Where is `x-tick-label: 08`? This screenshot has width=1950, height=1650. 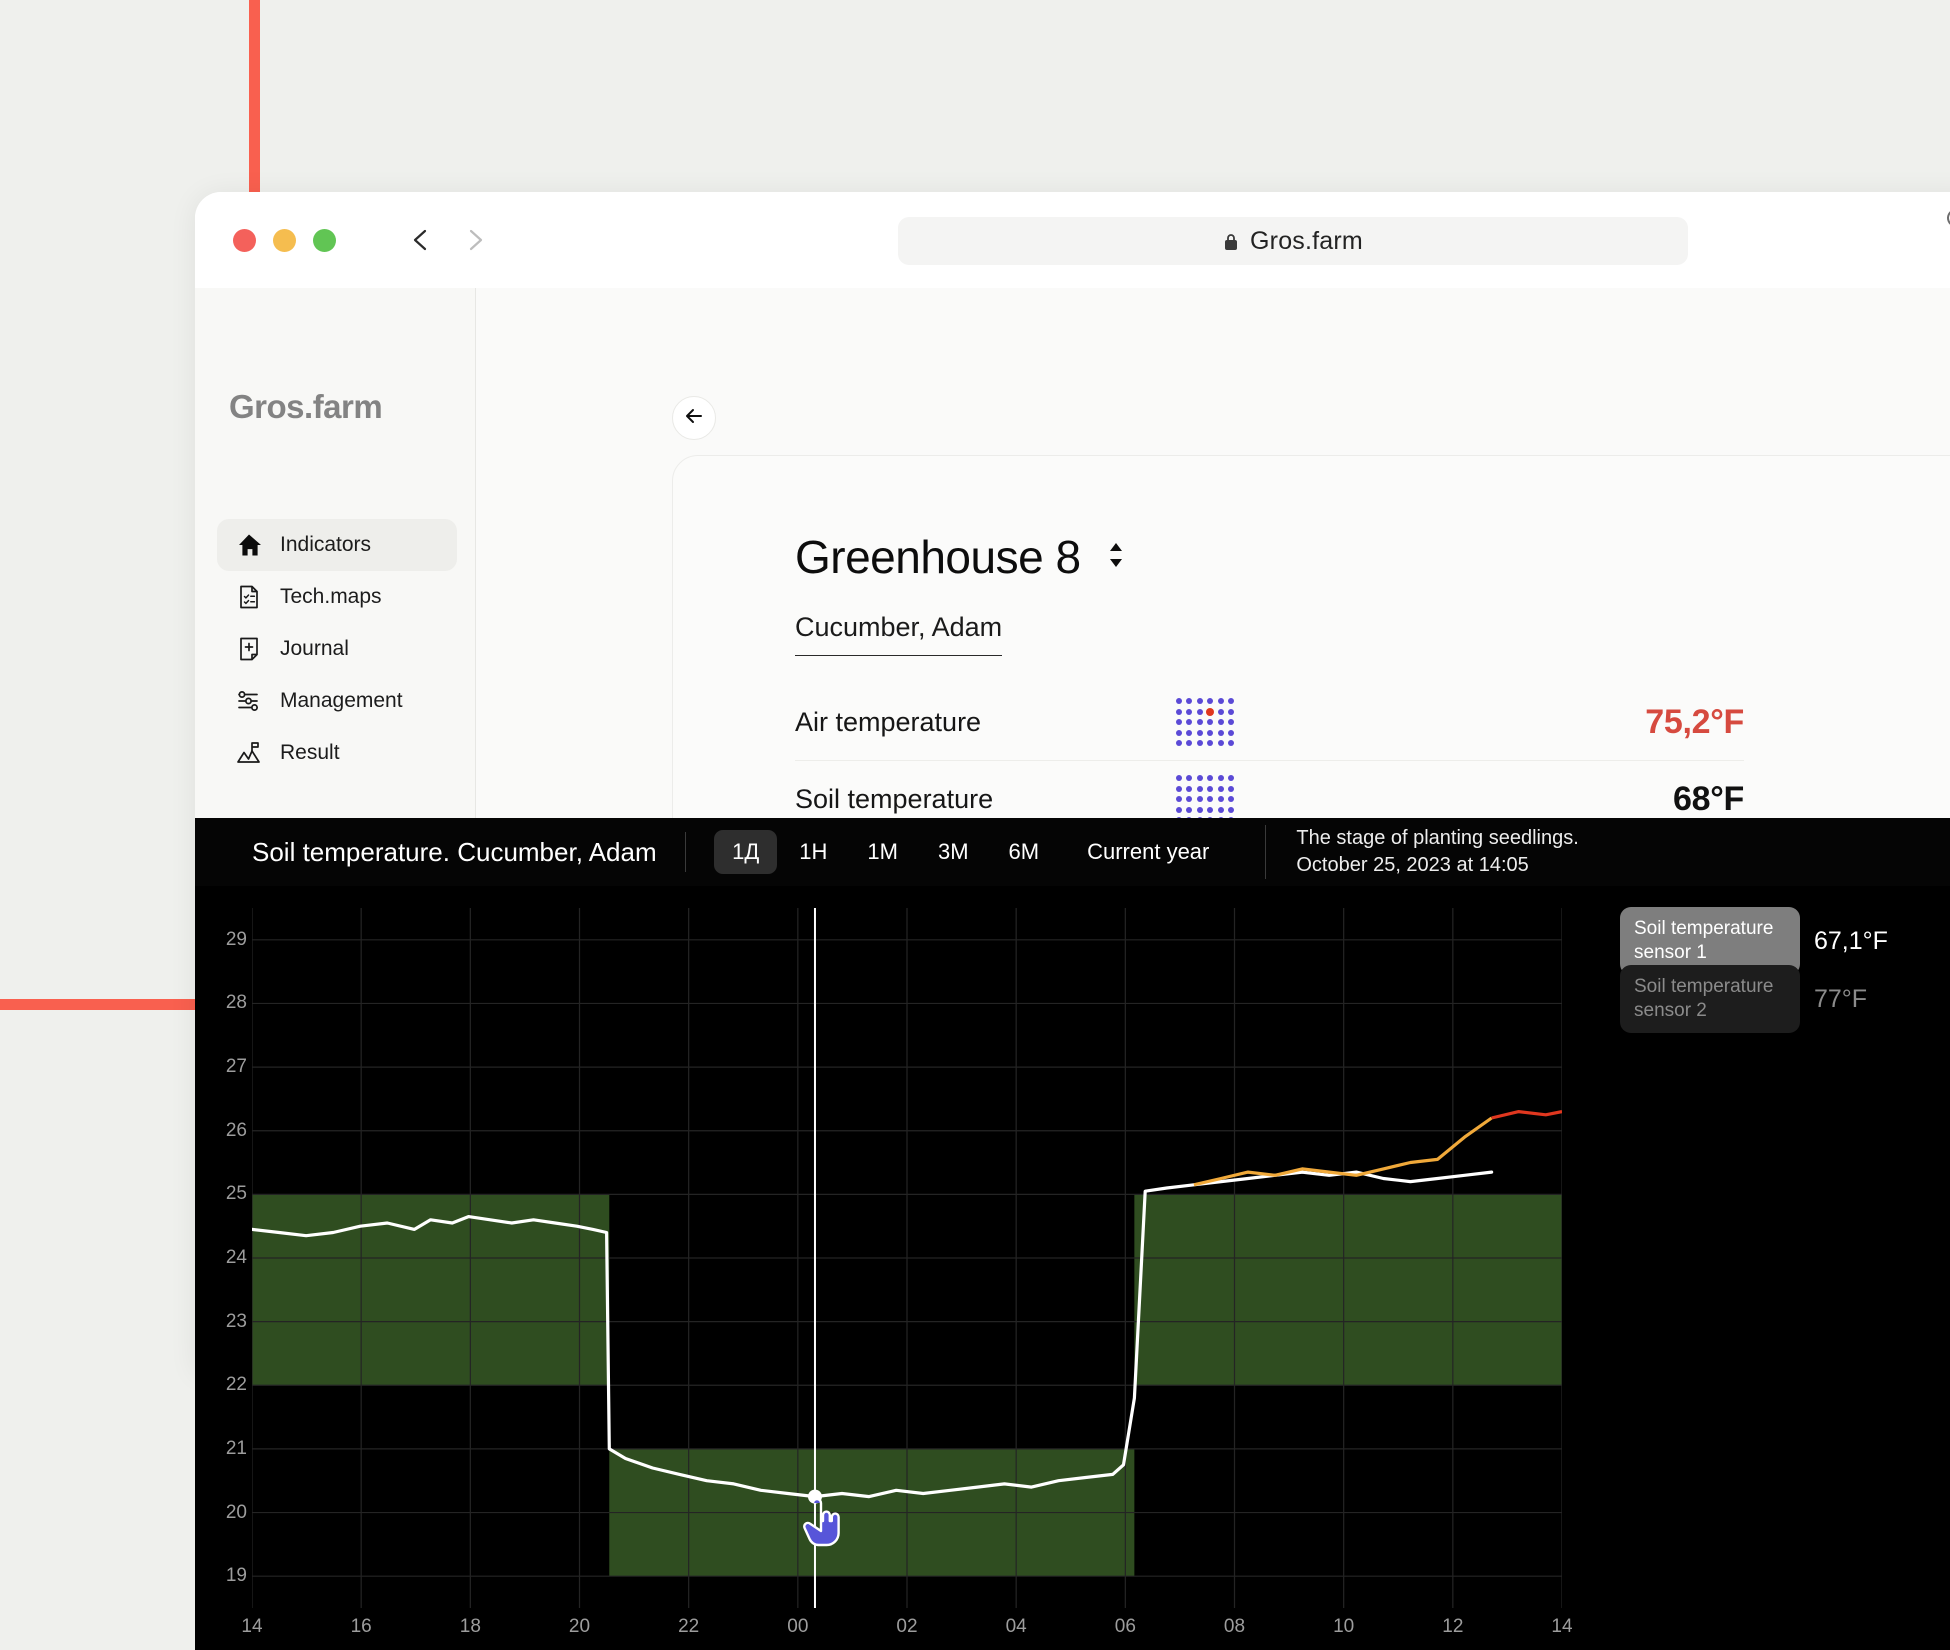
x-tick-label: 08 is located at coordinates (1234, 1626).